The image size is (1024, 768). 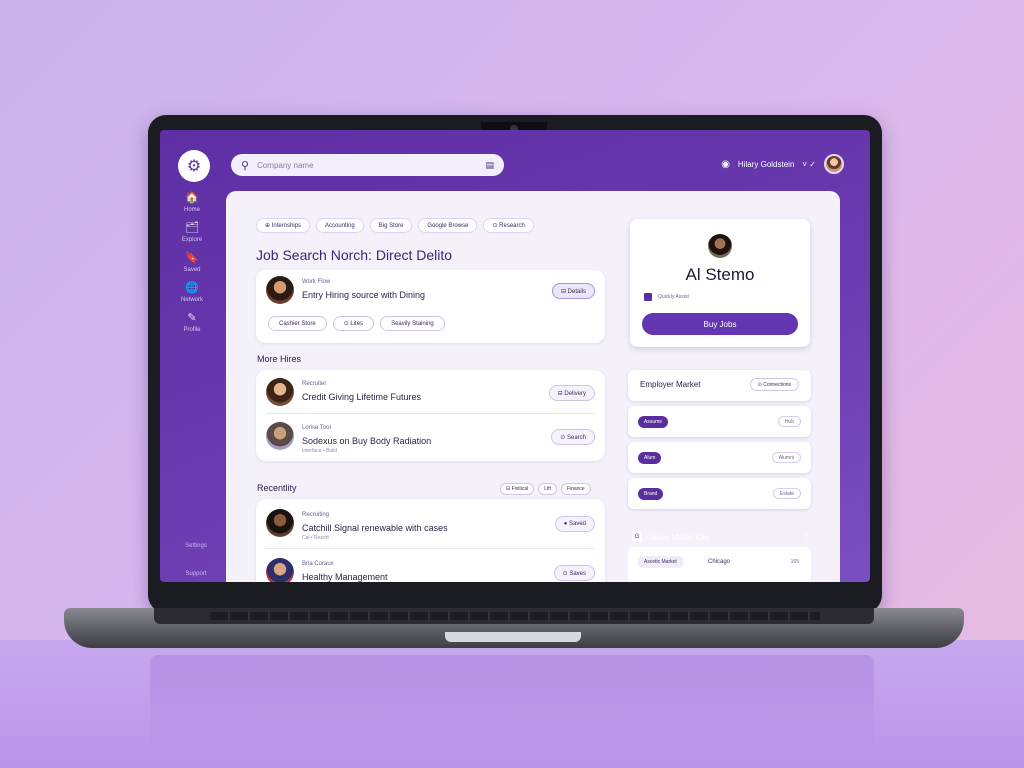 What do you see at coordinates (192, 228) in the screenshot?
I see `folder-icon: 🗂` at bounding box center [192, 228].